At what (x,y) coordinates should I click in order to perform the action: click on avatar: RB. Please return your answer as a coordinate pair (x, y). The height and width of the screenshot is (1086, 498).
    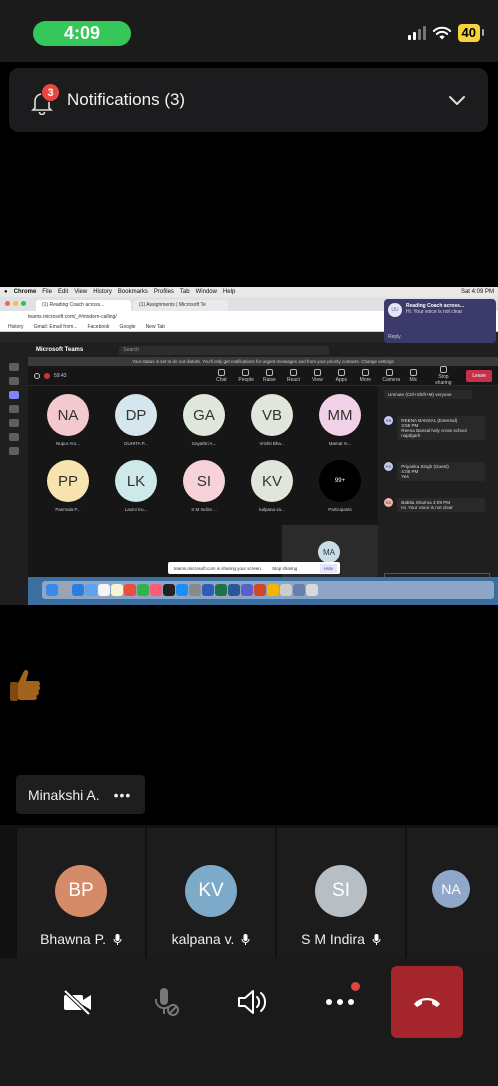
    Looking at the image, I should click on (388, 420).